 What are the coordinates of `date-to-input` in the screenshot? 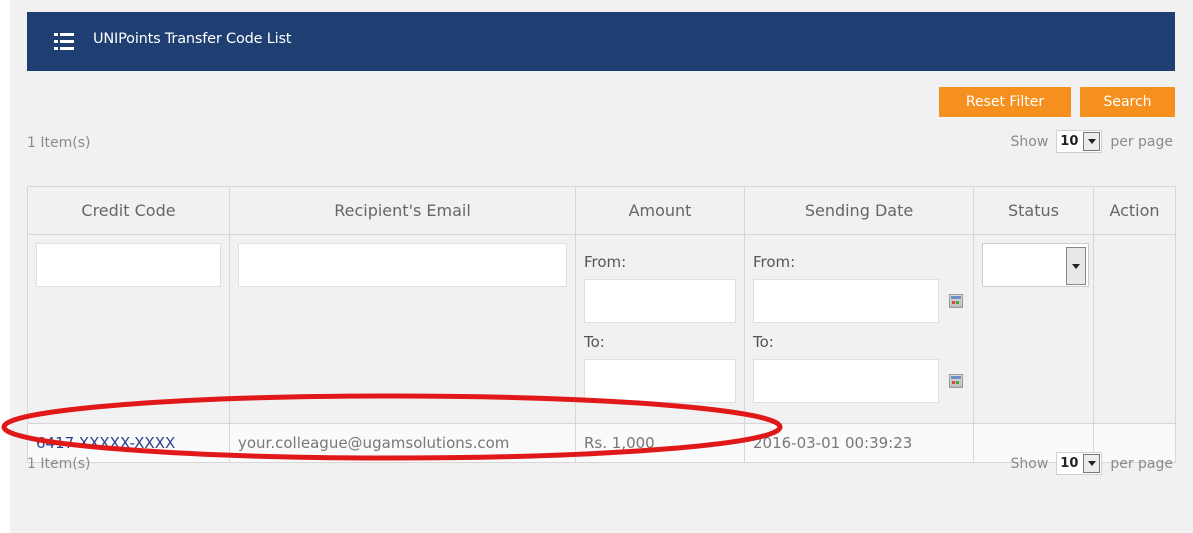 It's located at (846, 381).